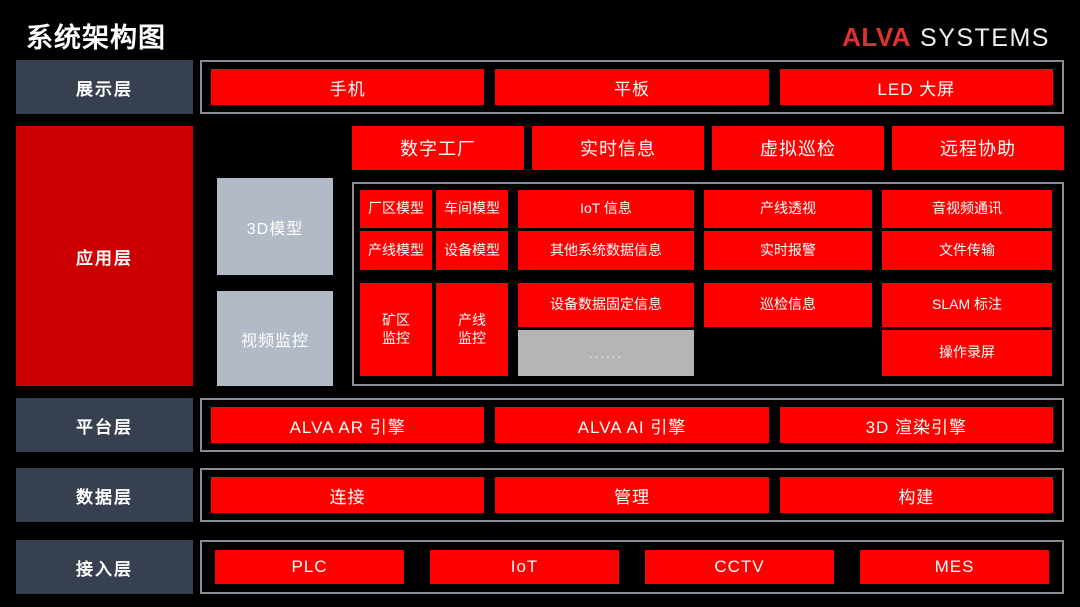  Describe the element at coordinates (309, 567) in the screenshot. I see `card-access-0: PLC` at that location.